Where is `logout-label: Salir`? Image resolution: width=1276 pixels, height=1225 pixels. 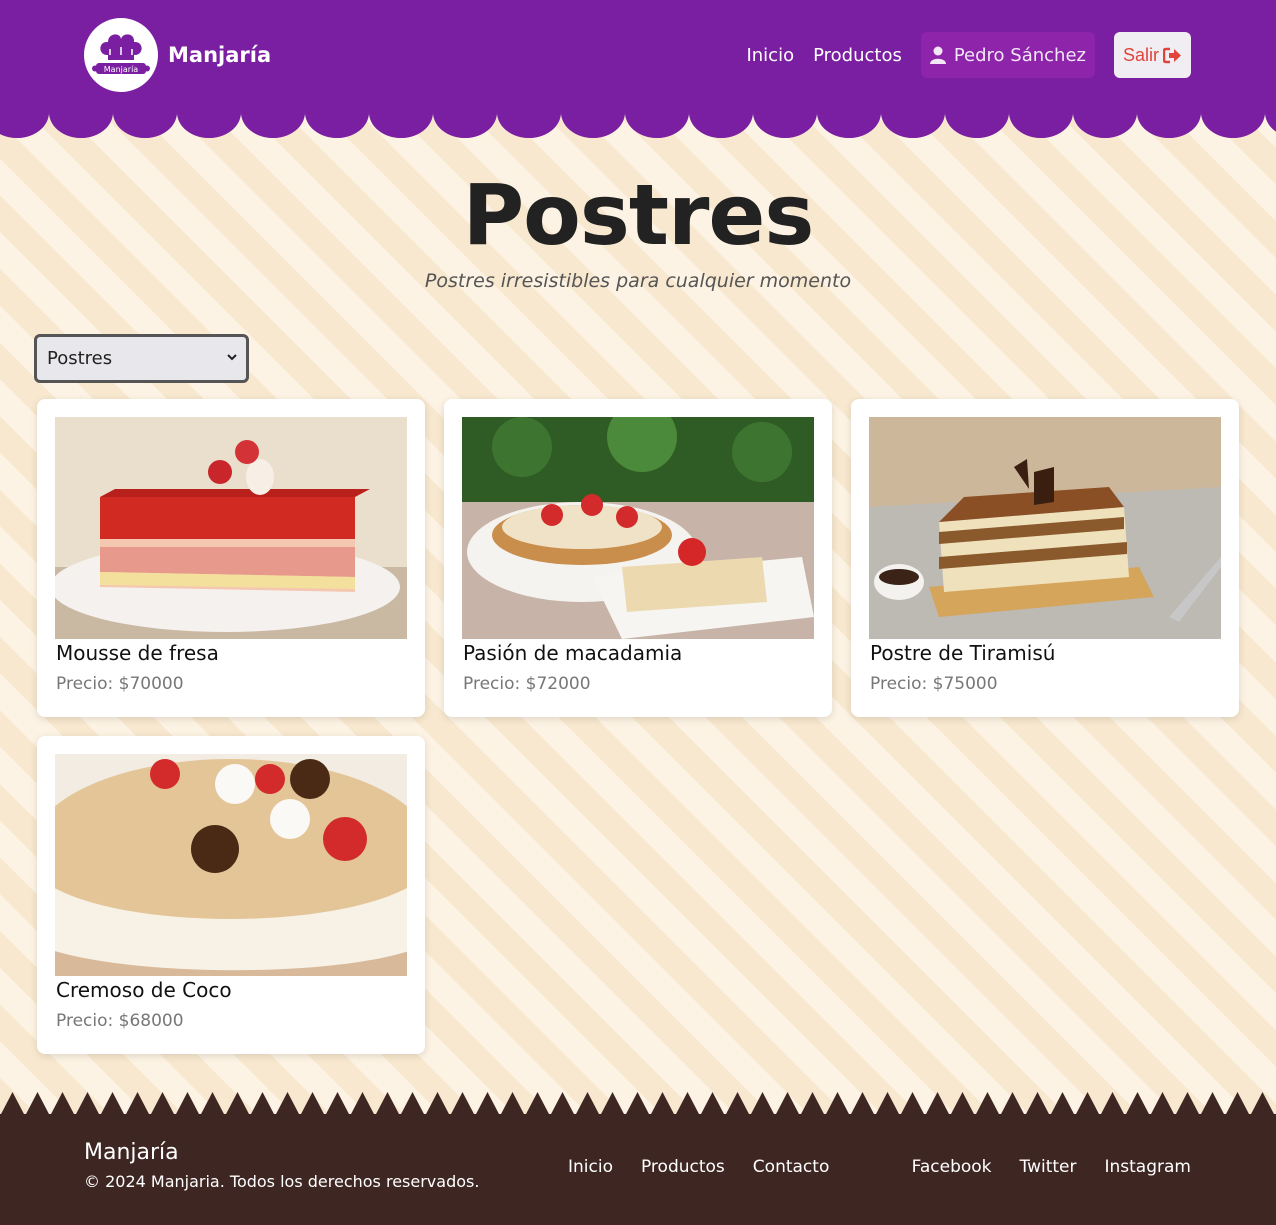
logout-label: Salir is located at coordinates (1140, 54).